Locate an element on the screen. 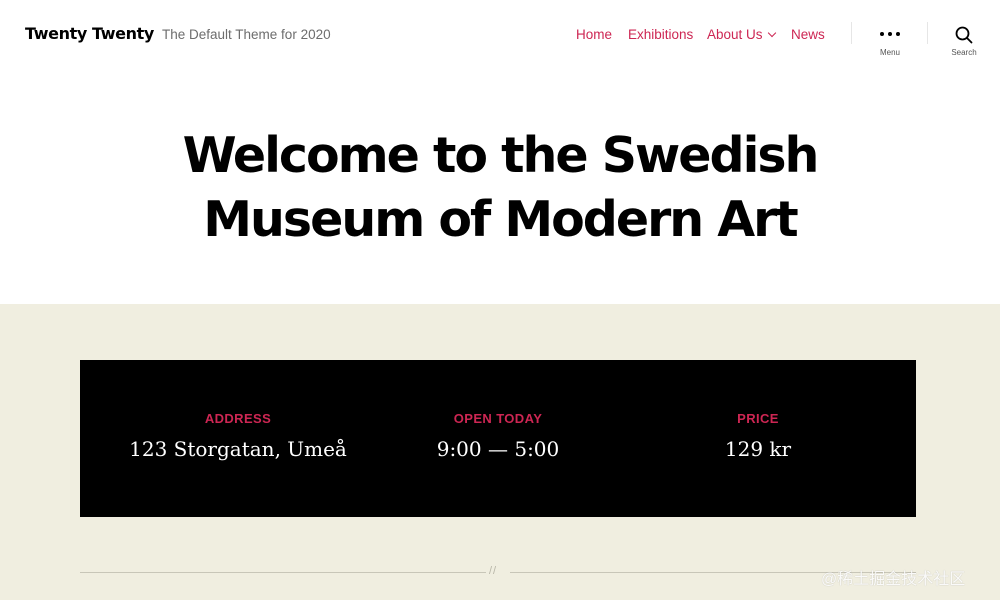 This screenshot has height=600, width=1000. chevron-down-icon is located at coordinates (771, 33).